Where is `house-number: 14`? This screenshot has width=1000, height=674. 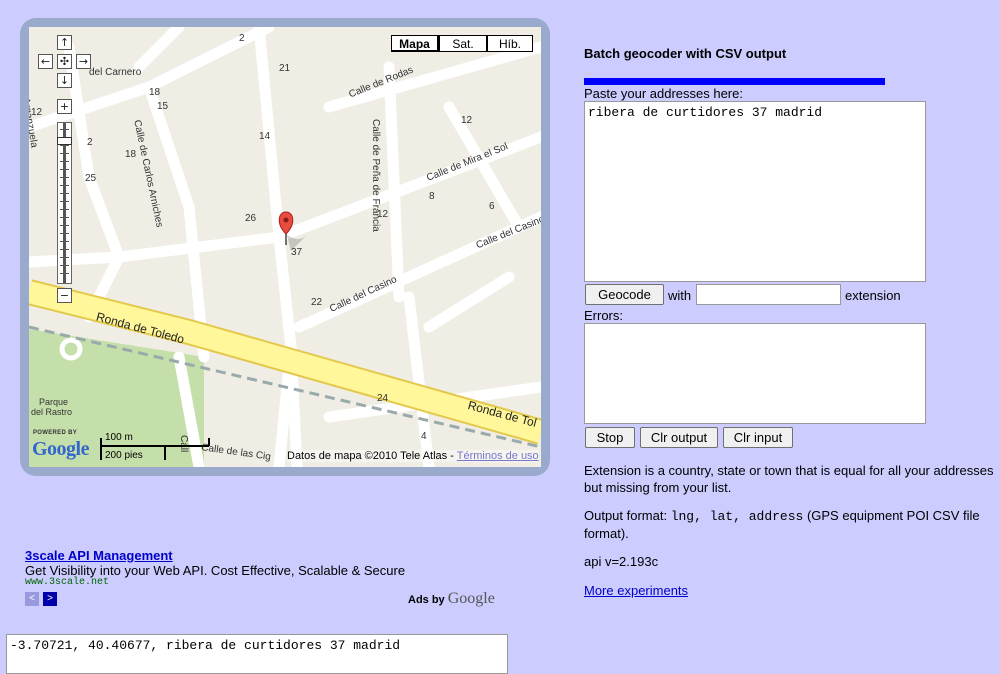 house-number: 14 is located at coordinates (265, 136).